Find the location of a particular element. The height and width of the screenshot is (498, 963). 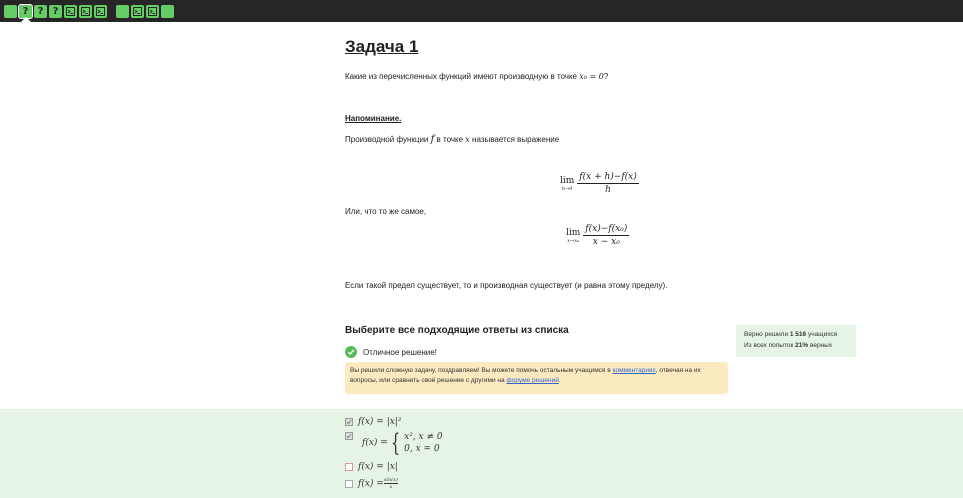

option-3: f(x) = |x| is located at coordinates (371, 467).